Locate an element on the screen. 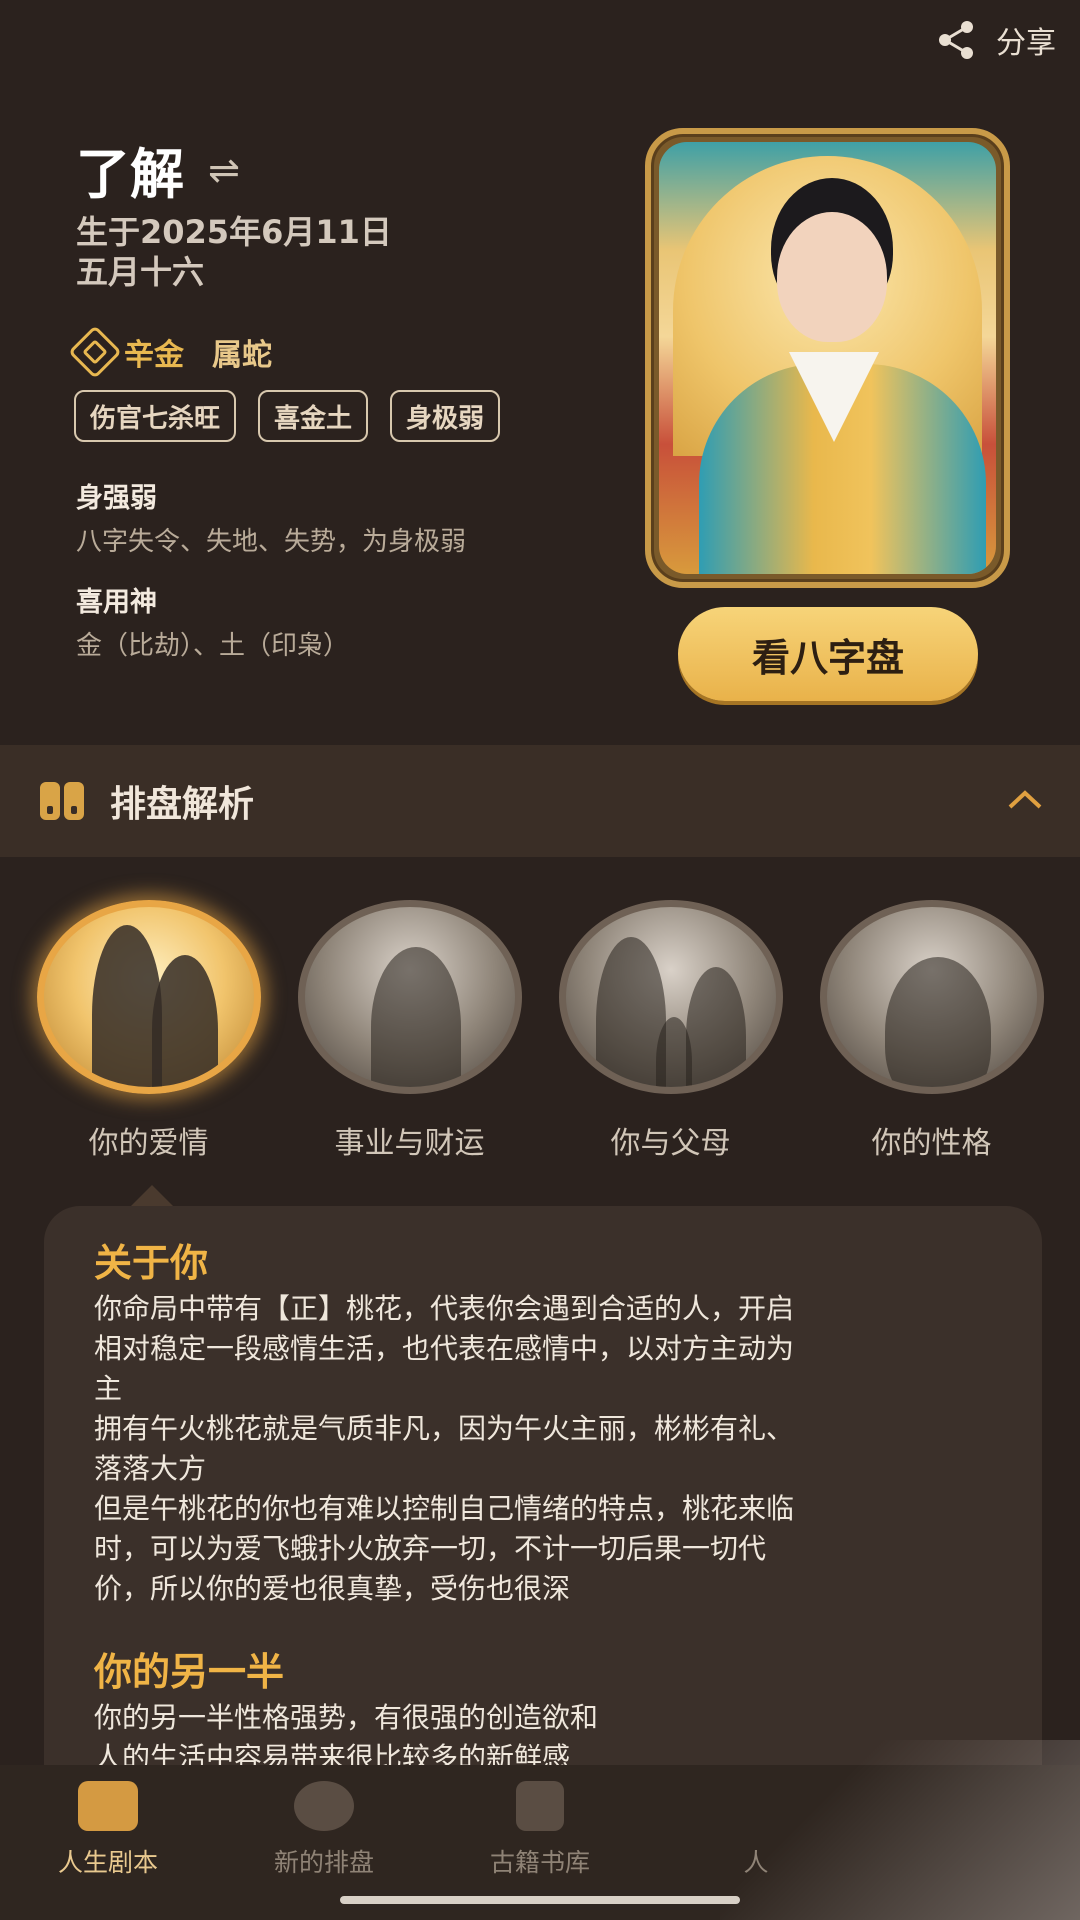  tag-list: 伤官七杀旺 喜金土 身极弱 is located at coordinates (287, 416).